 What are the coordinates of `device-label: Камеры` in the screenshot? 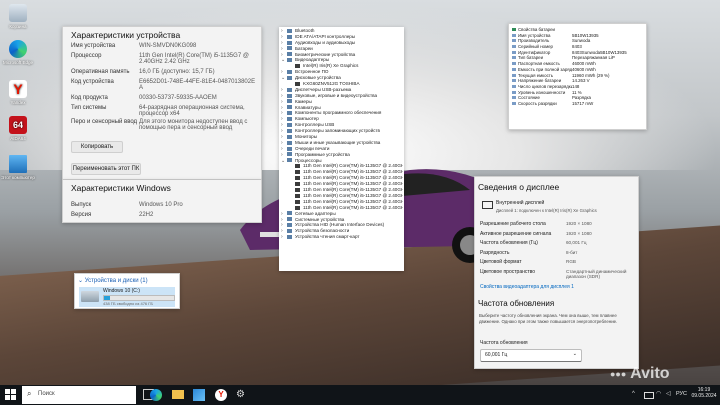 It's located at (303, 101).